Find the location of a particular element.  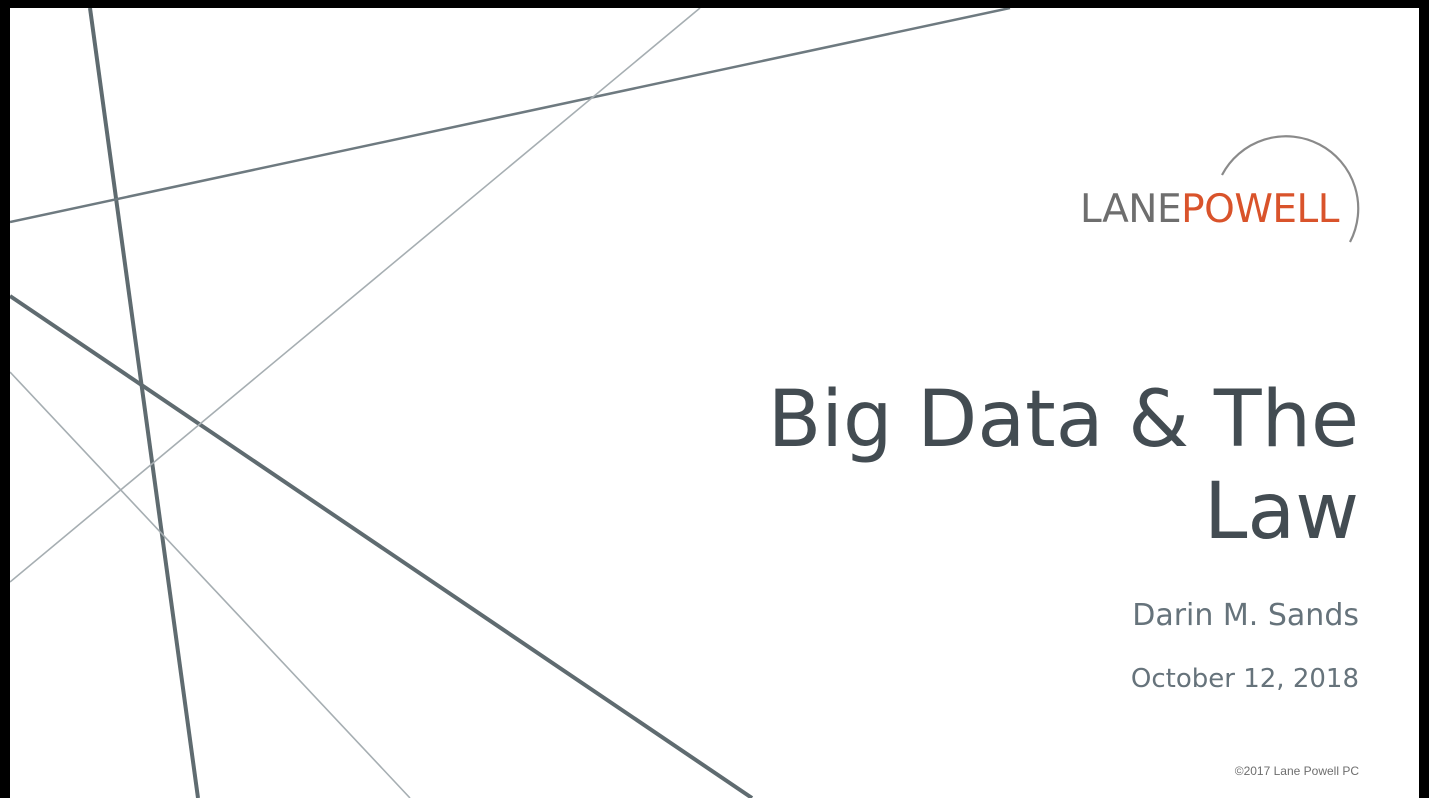

lane-powell-logo: LANEPOWELL is located at coordinates (1220, 180).